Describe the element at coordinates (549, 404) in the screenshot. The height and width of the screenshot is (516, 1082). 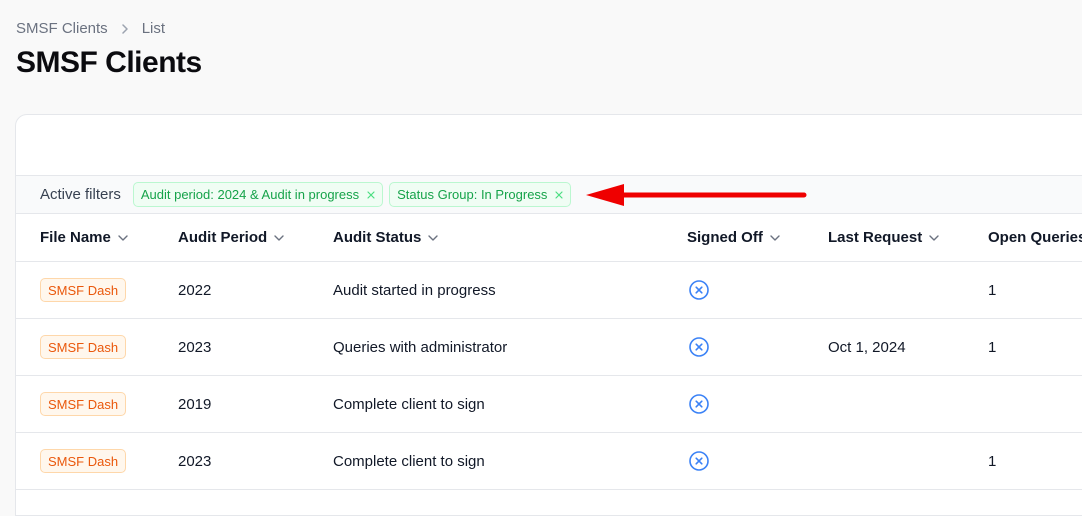
I see `table-row: SMSF Dash 2019 Complete client to sign` at that location.